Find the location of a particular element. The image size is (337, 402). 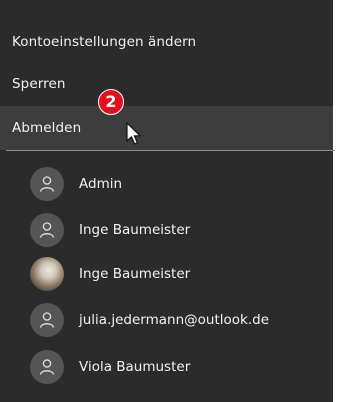

menu-item-lock: Sperren is located at coordinates (166, 84).